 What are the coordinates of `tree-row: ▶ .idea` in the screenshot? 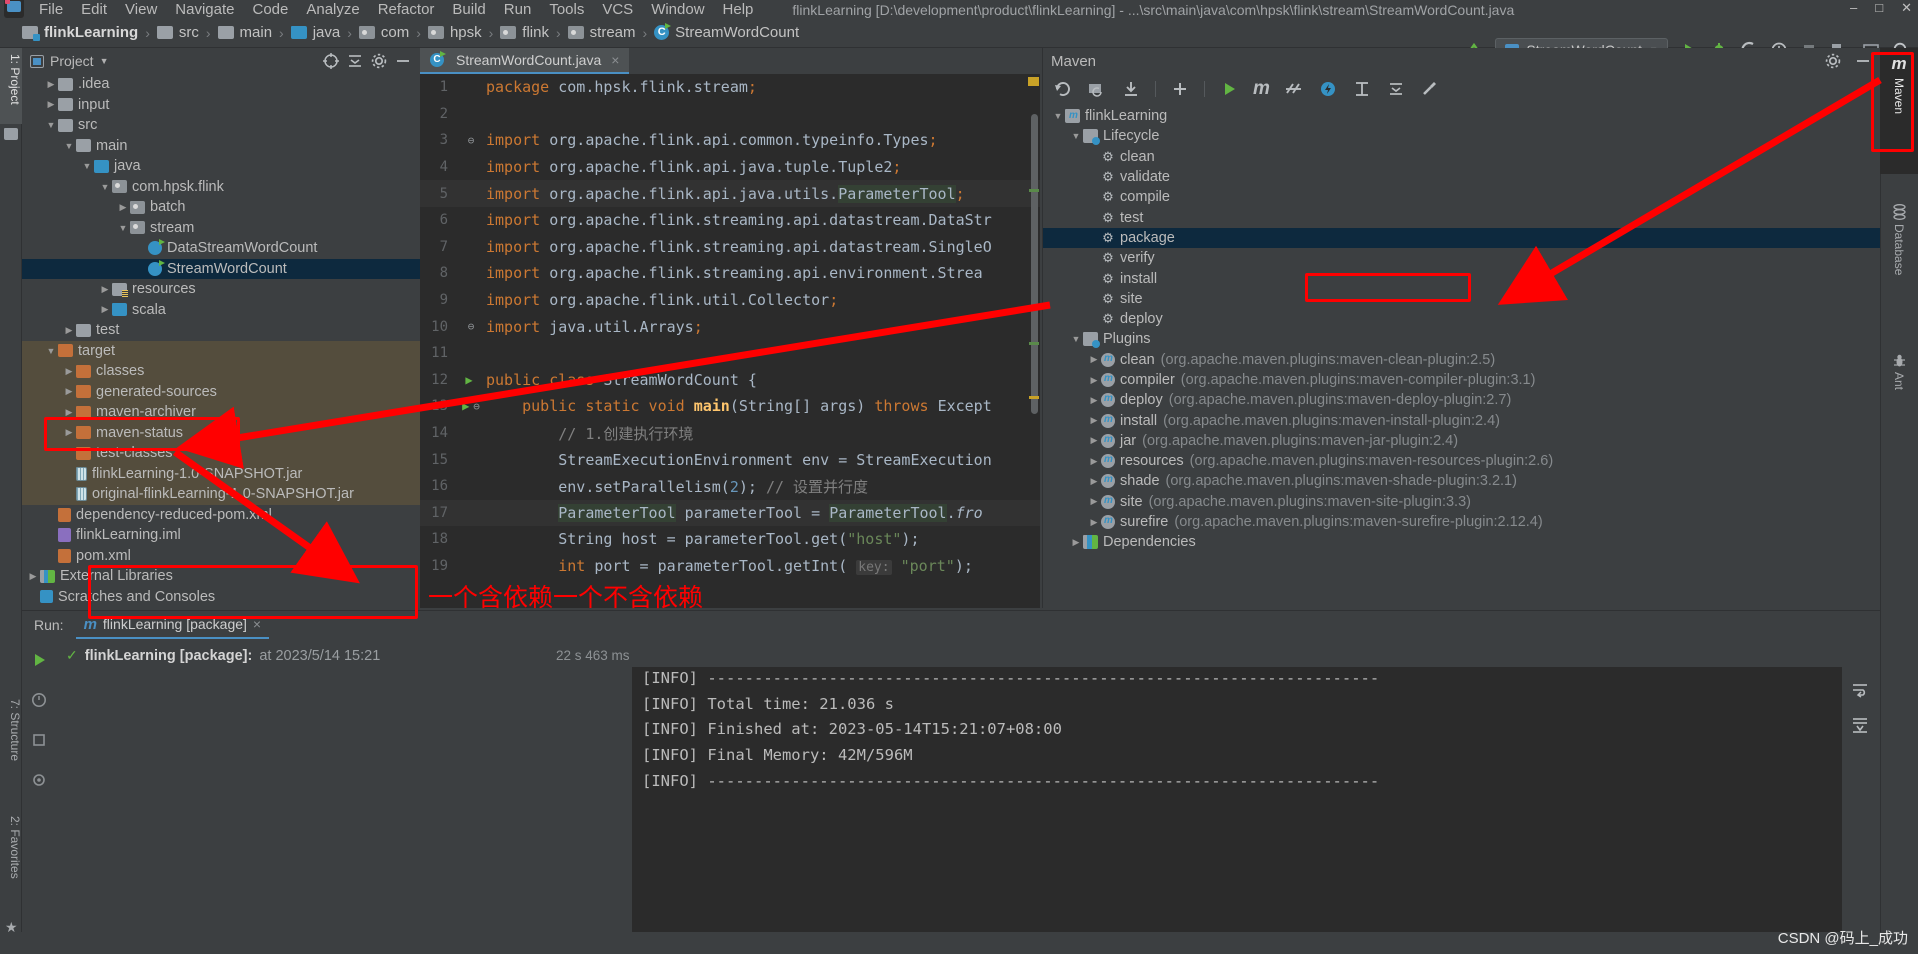 It's located at (221, 84).